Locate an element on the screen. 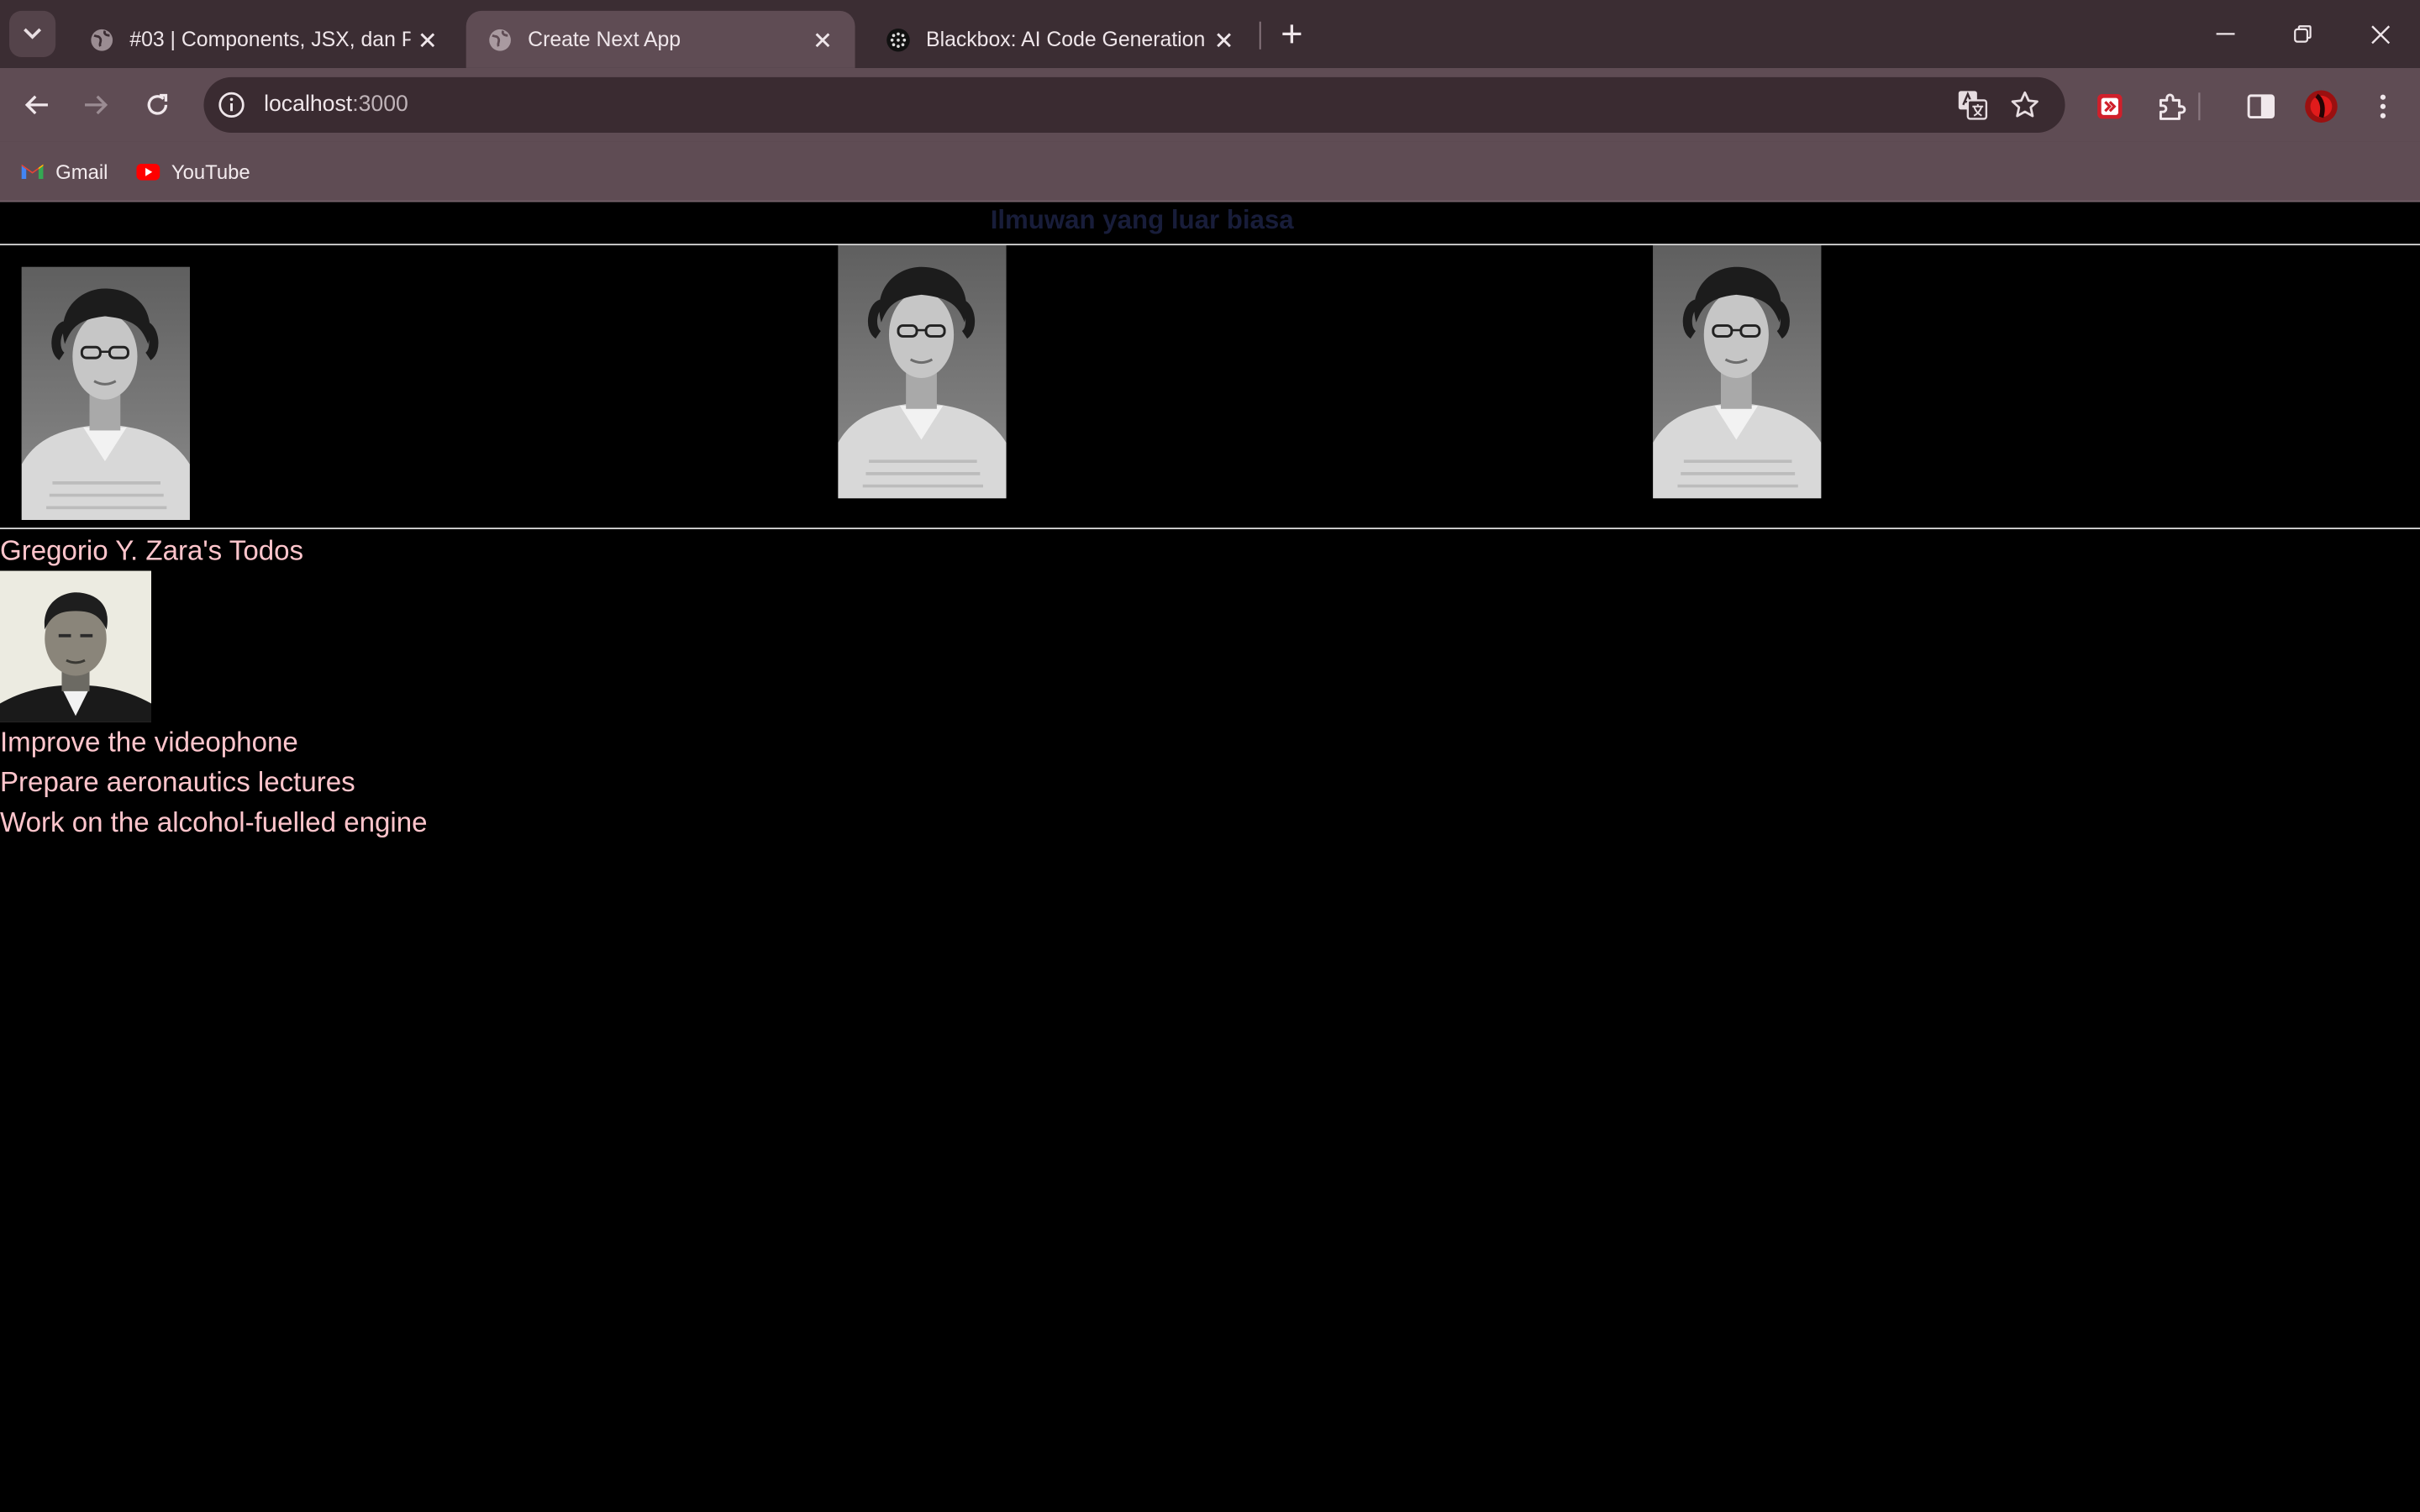 The height and width of the screenshot is (1512, 2420). blackbox-icon is located at coordinates (898, 39).